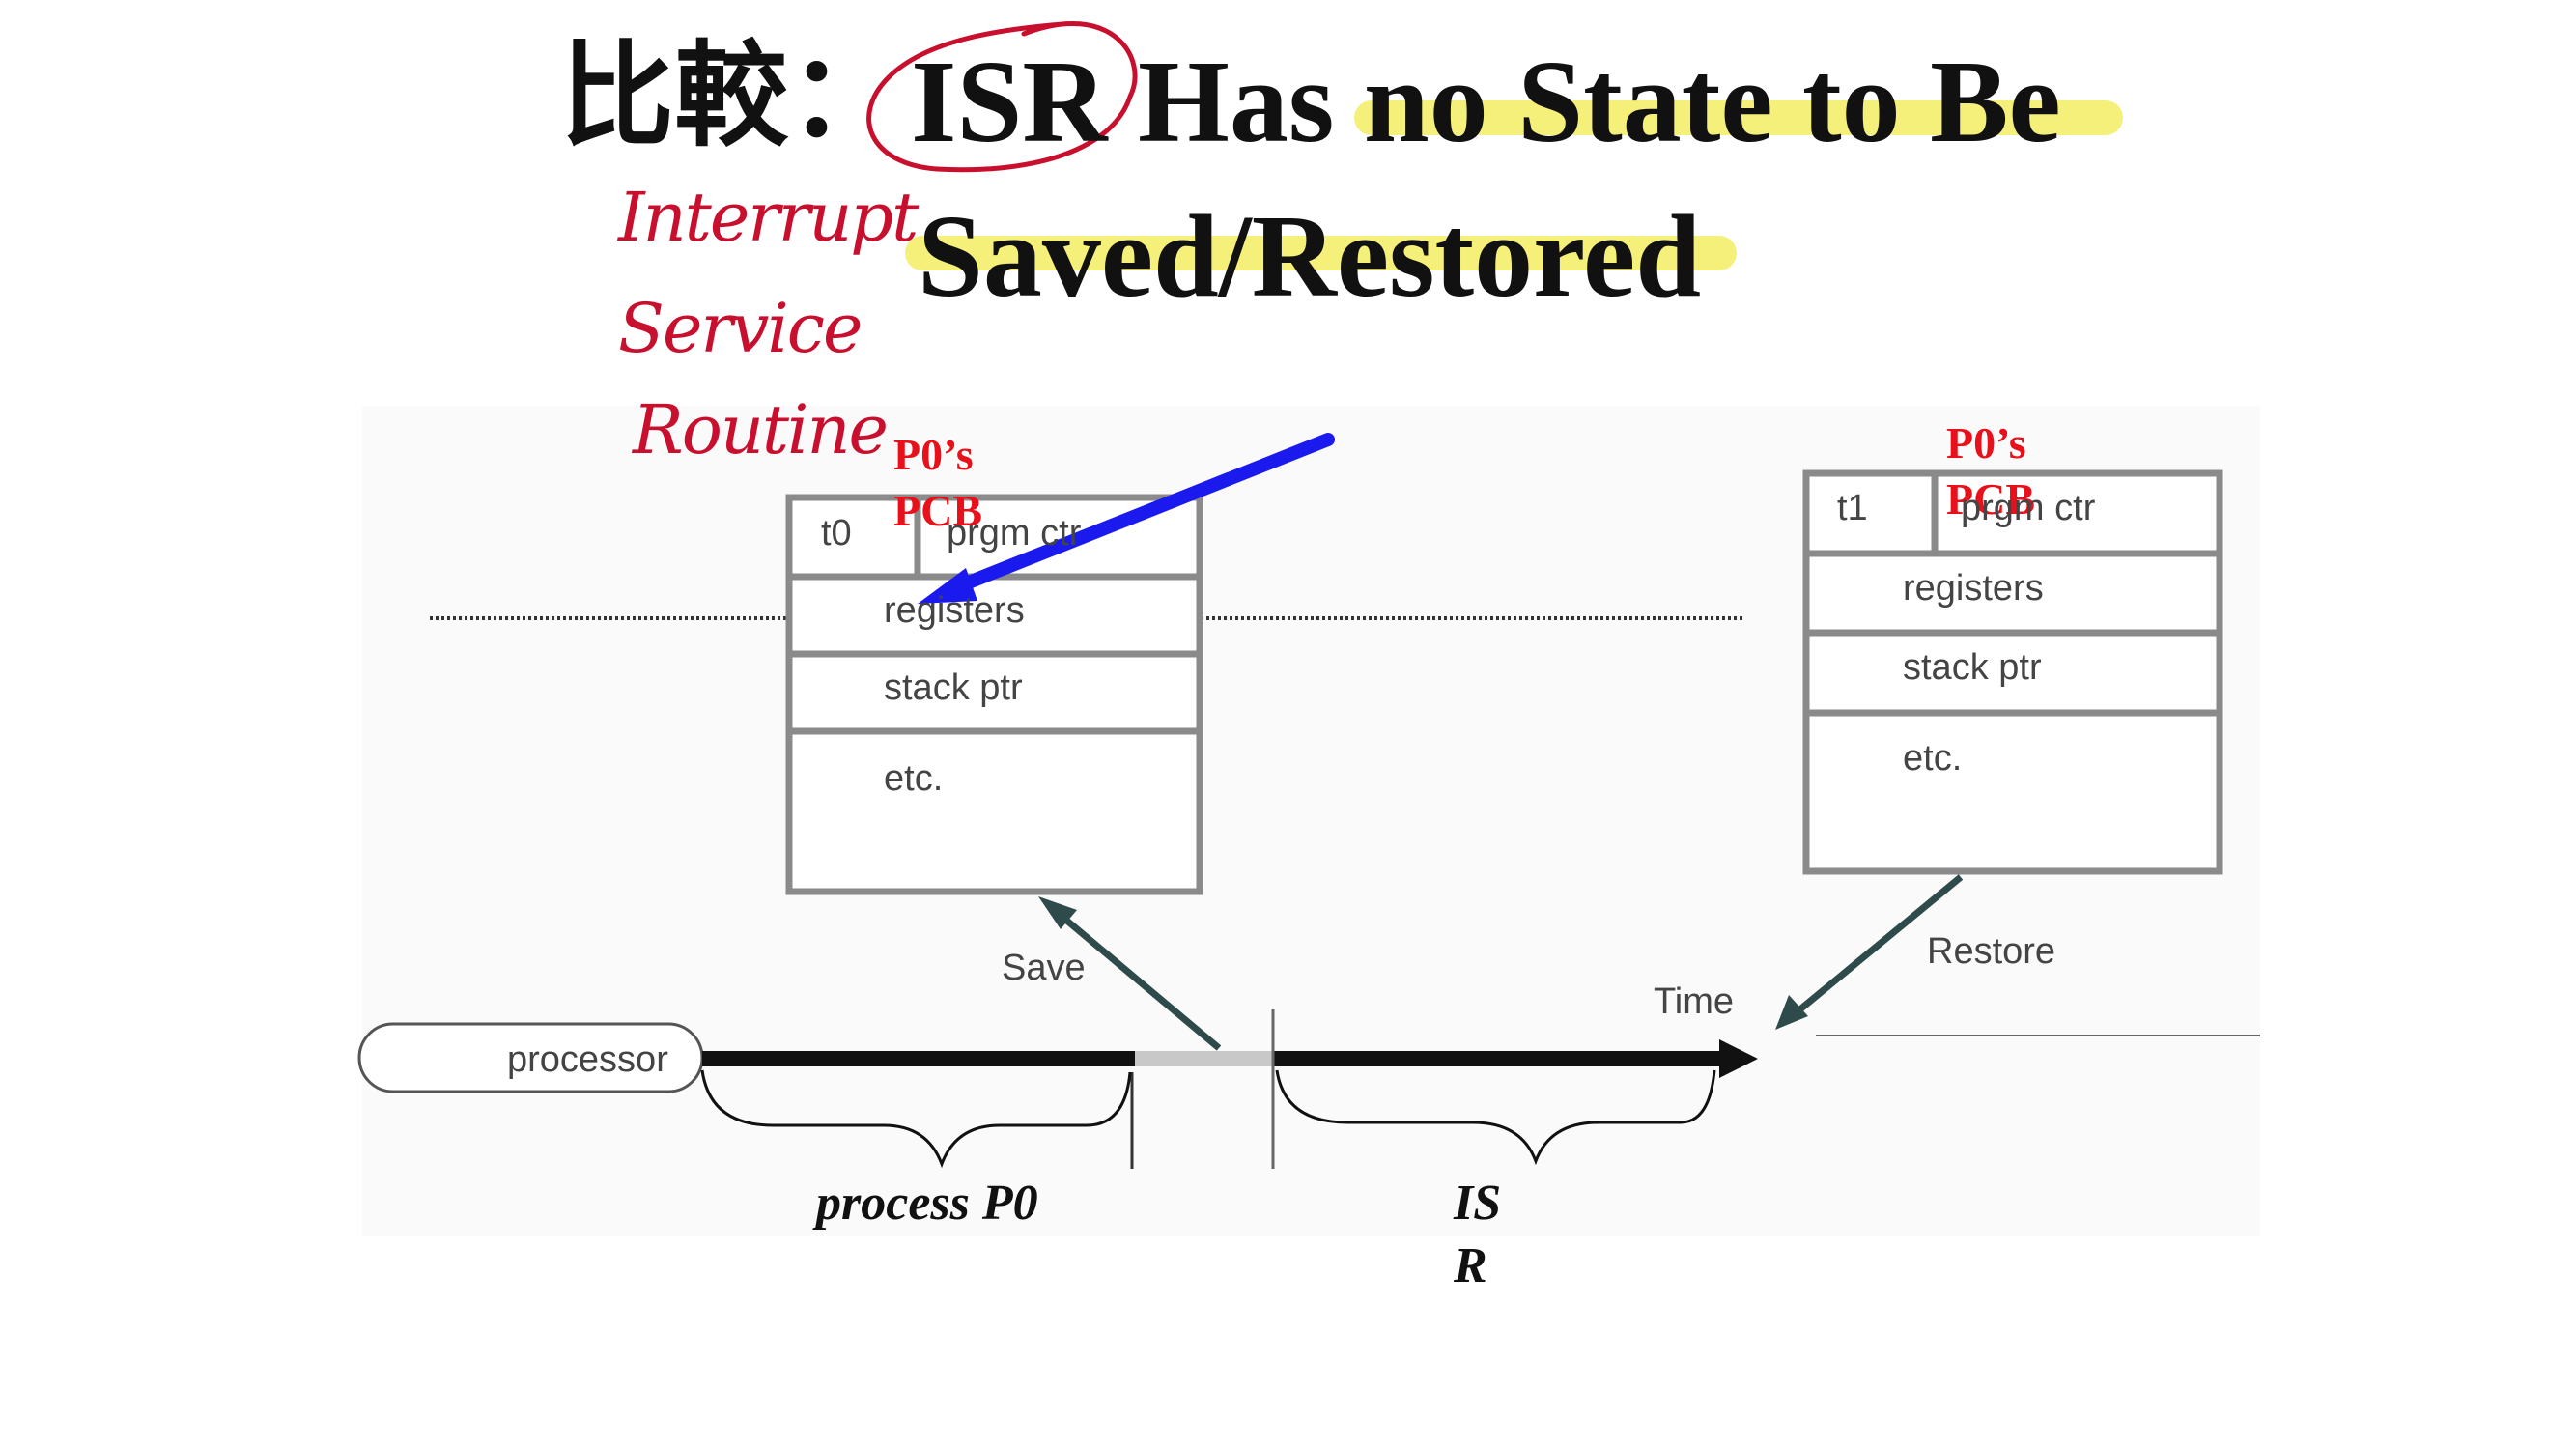 The image size is (2576, 1448). Describe the element at coordinates (768, 217) in the screenshot. I see `annotation-interrupt: Interrupt` at that location.